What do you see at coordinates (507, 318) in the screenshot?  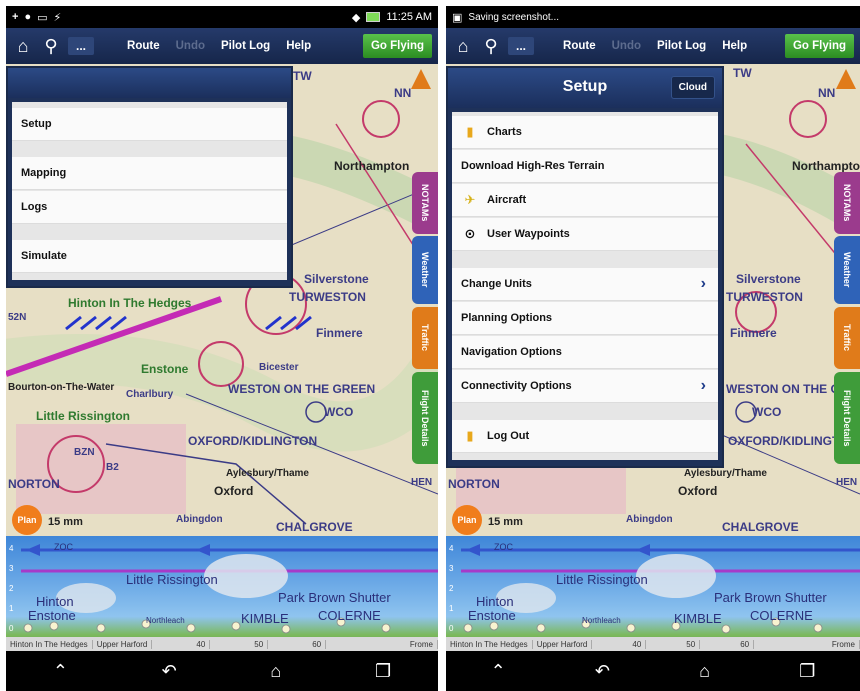 I see `setup-item-label: Planning Options` at bounding box center [507, 318].